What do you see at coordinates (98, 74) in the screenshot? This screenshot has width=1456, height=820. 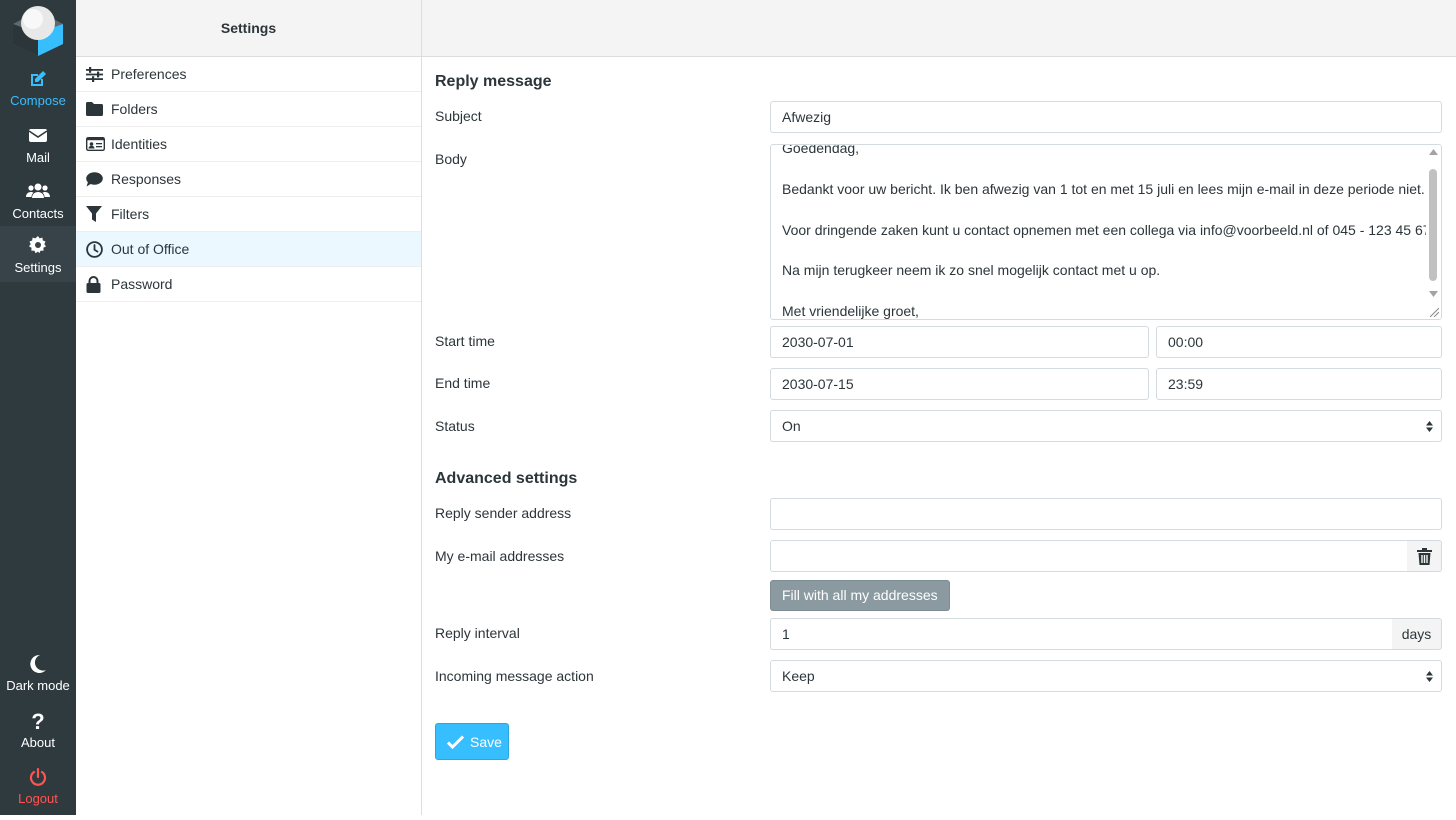 I see `sliders-icon` at bounding box center [98, 74].